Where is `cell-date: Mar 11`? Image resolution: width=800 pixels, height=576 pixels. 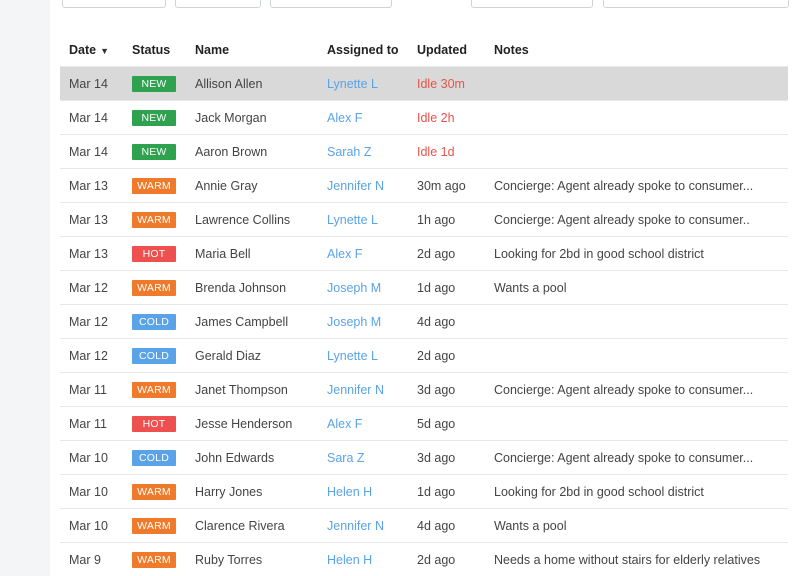 cell-date: Mar 11 is located at coordinates (88, 423).